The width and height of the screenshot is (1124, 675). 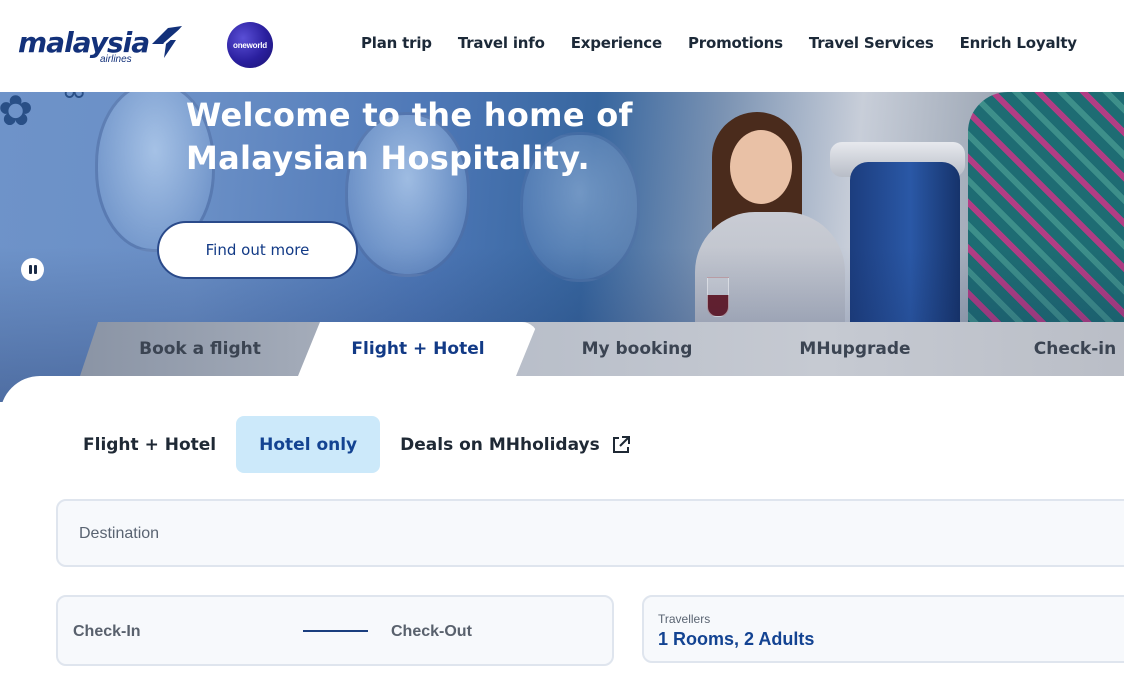 I want to click on nav-travel-info: Travel info, so click(x=501, y=43).